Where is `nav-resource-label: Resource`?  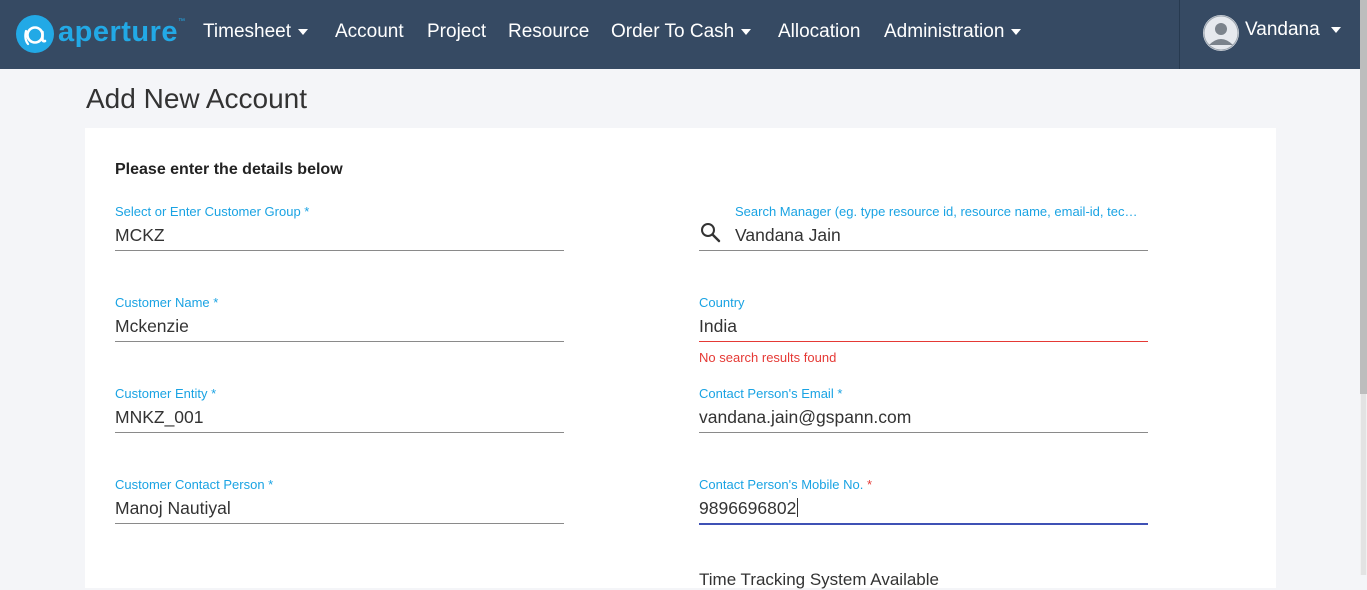
nav-resource-label: Resource is located at coordinates (549, 31).